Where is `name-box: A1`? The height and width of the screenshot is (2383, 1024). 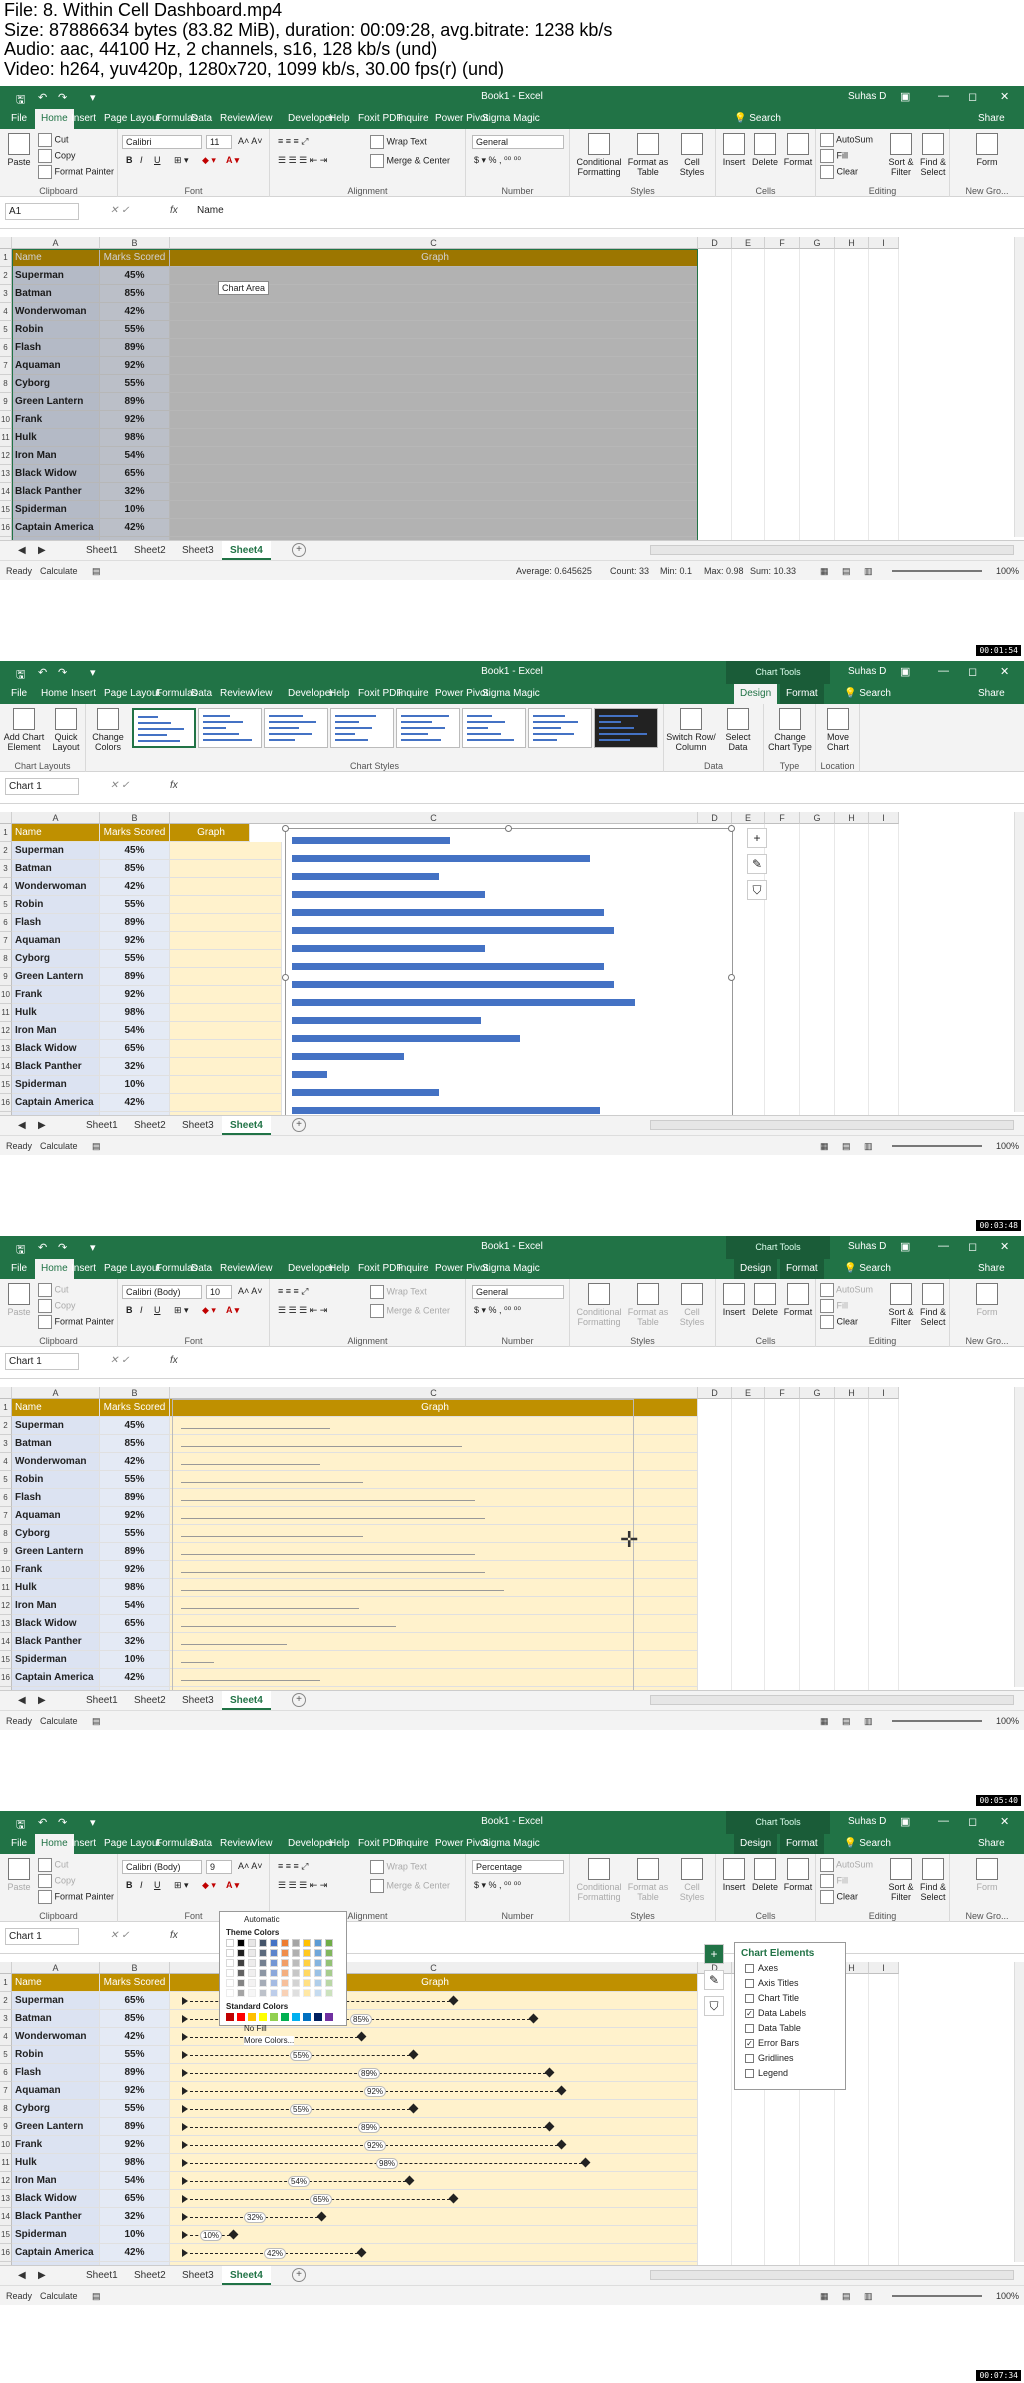
name-box: A1 is located at coordinates (42, 211).